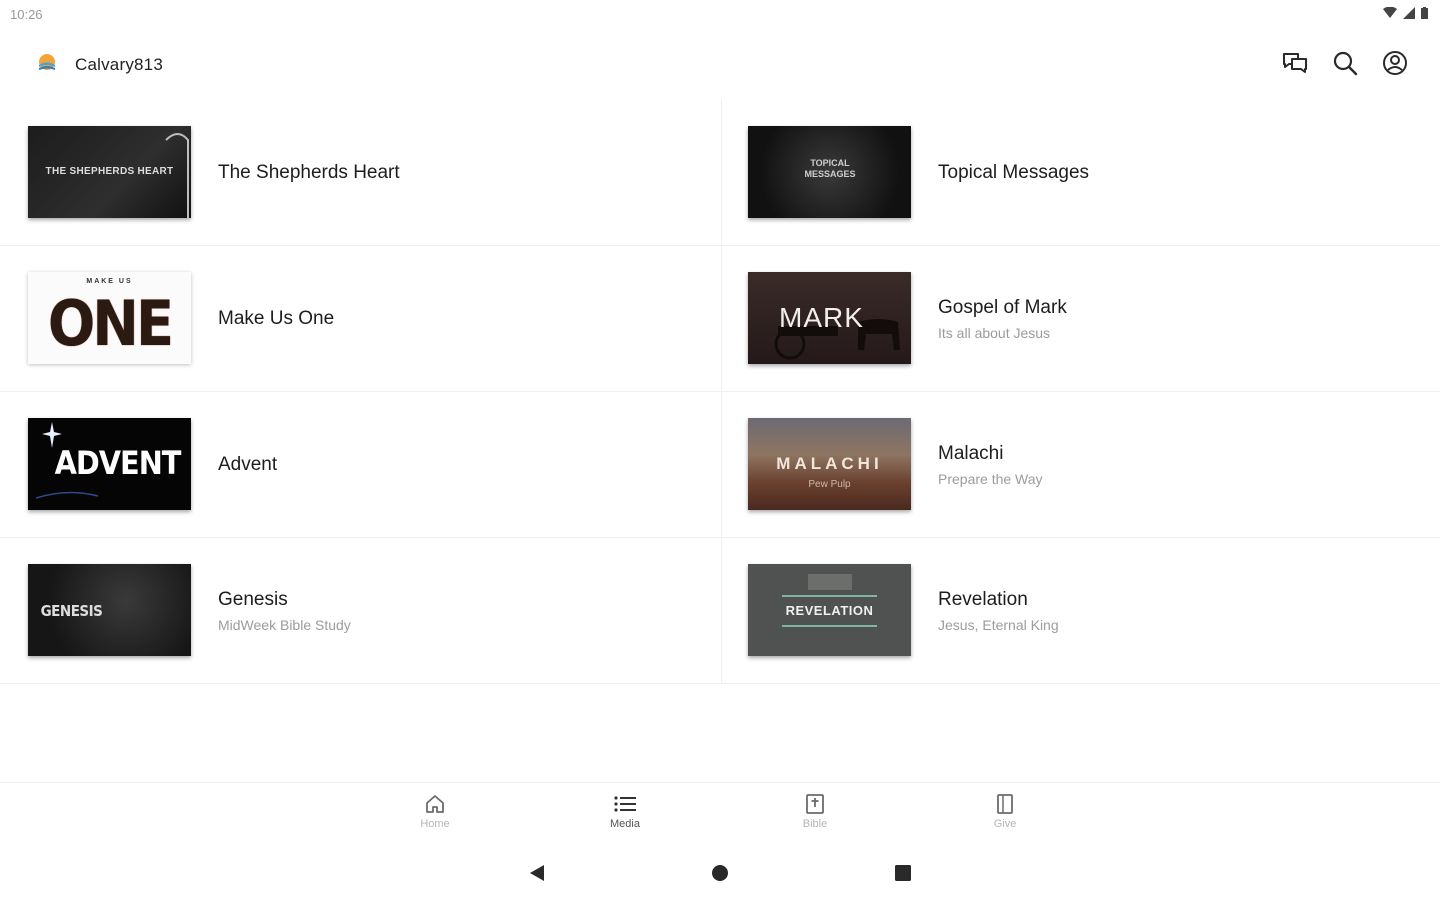 Image resolution: width=1440 pixels, height=900 pixels. Describe the element at coordinates (47, 63) in the screenshot. I see `church-logo-icon` at that location.